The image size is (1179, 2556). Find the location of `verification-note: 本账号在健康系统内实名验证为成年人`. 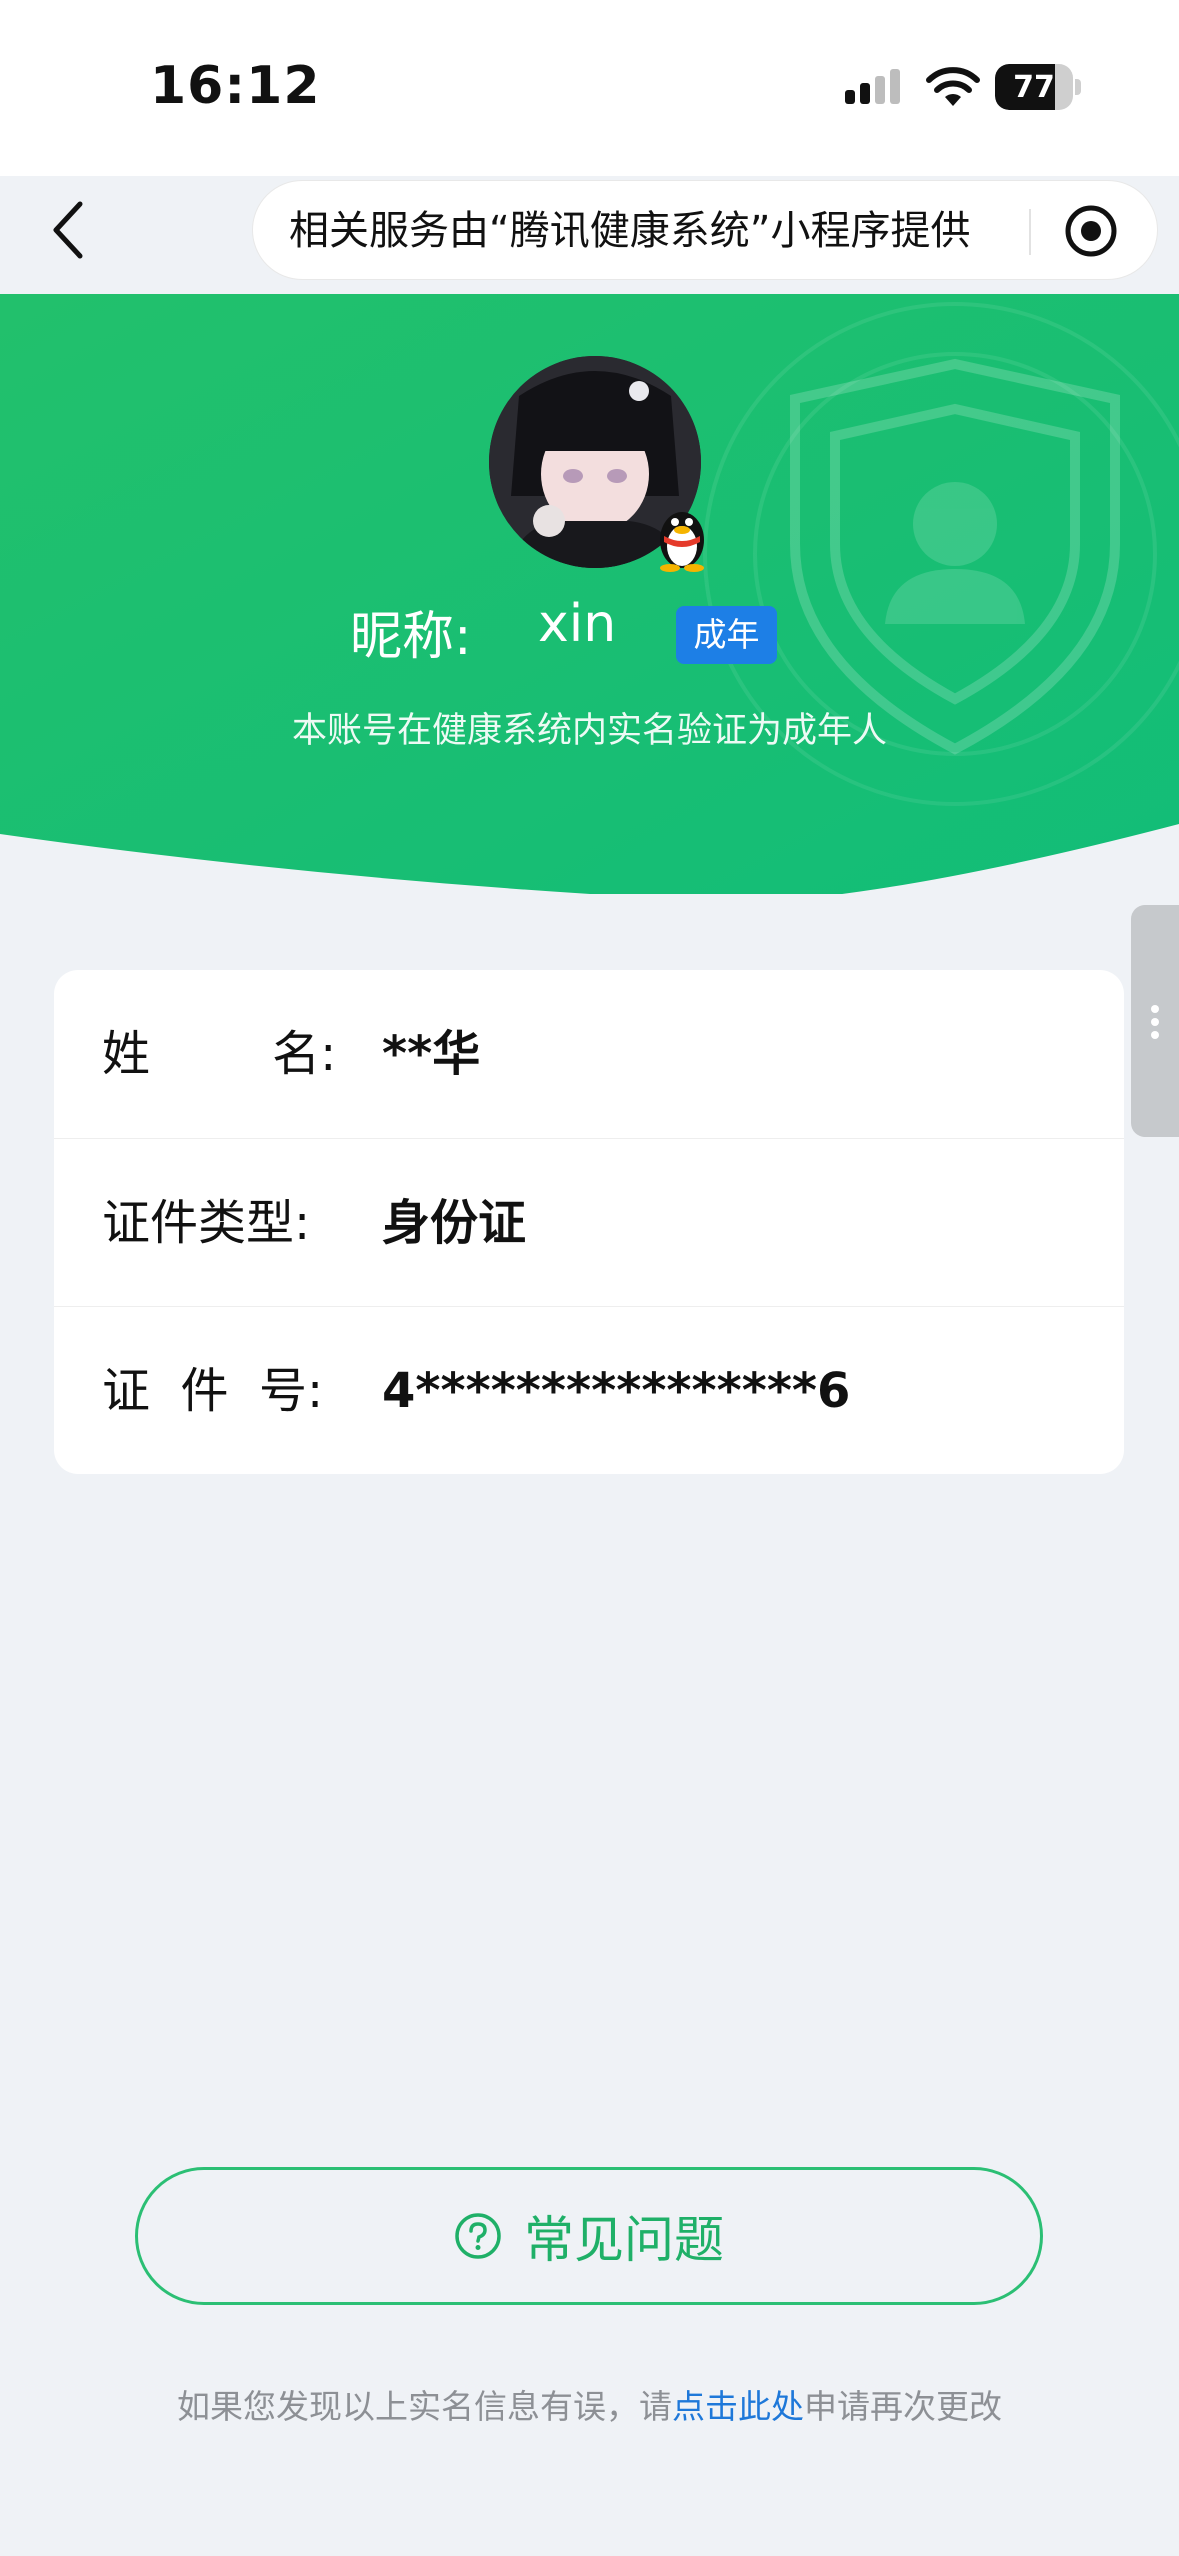

verification-note: 本账号在健康系统内实名验证为成年人 is located at coordinates (589, 731).